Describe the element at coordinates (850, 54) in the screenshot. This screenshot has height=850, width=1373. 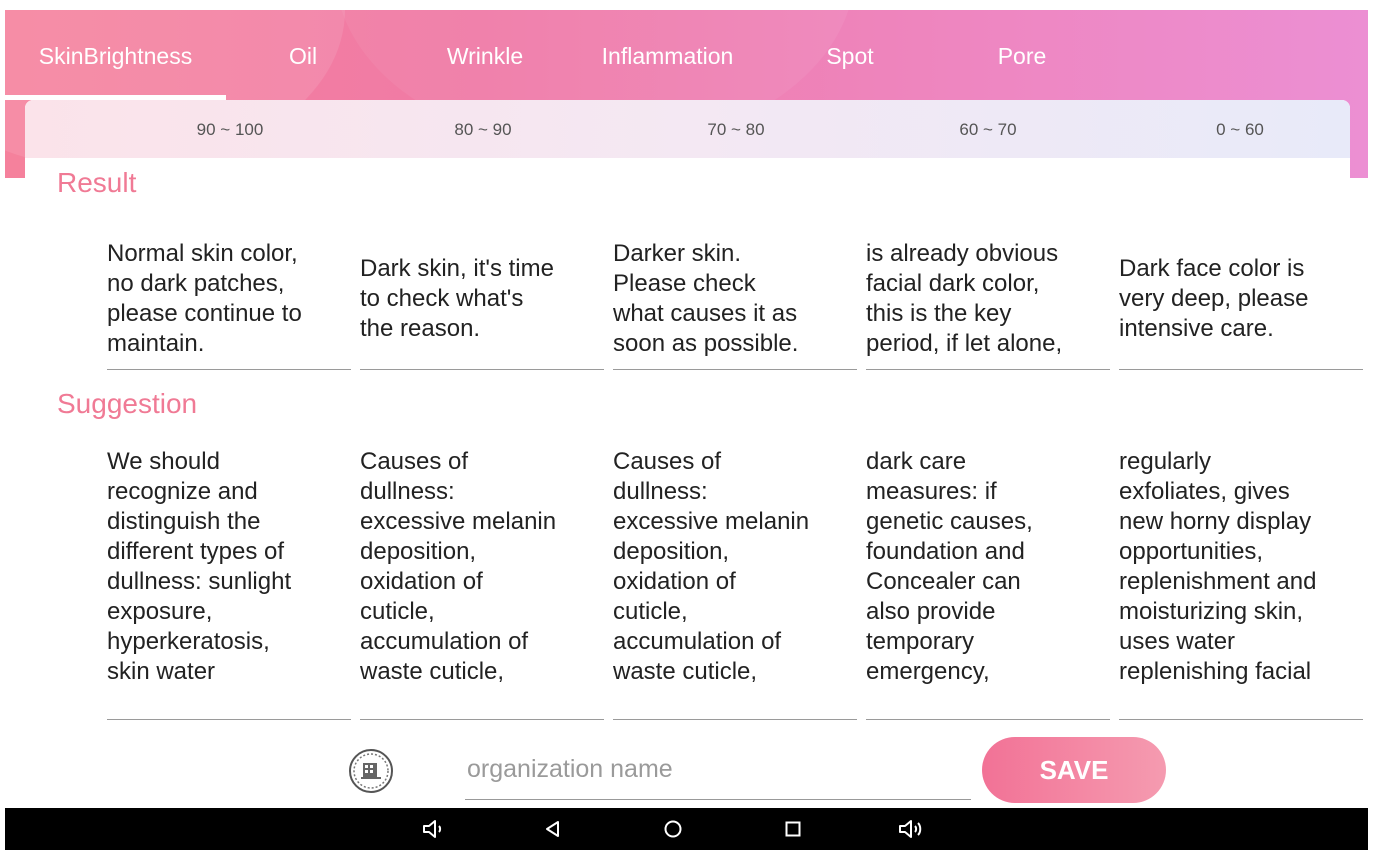
I see `tab-spot: Spot` at that location.